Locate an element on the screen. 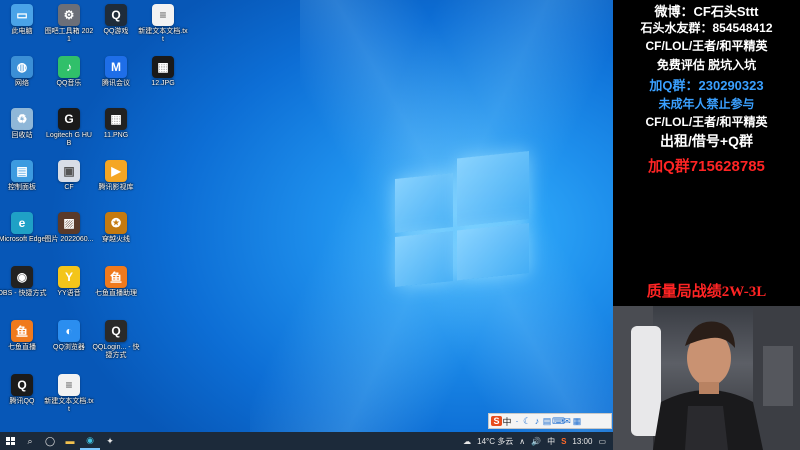 This screenshot has height=450, width=800. desktop-icon-label: QQ游戏 is located at coordinates (116, 31).